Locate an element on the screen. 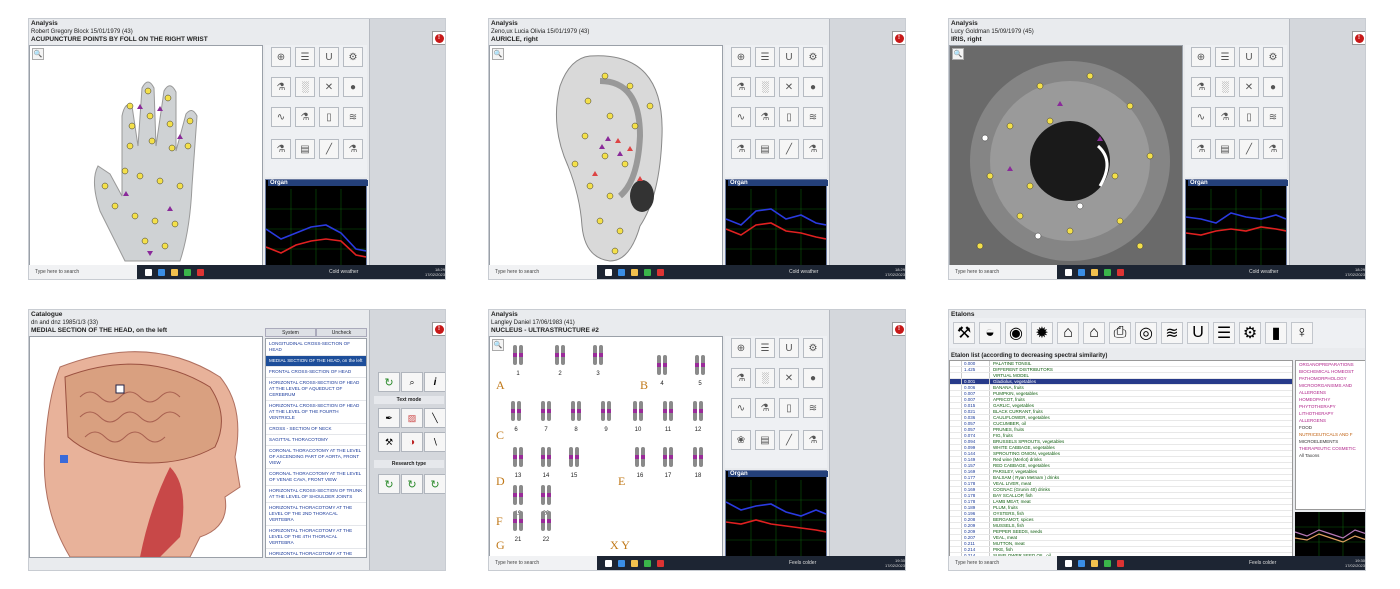  list-item-selected: MEDIAL SECTION OF THE HEAD, on the left is located at coordinates (316, 361).